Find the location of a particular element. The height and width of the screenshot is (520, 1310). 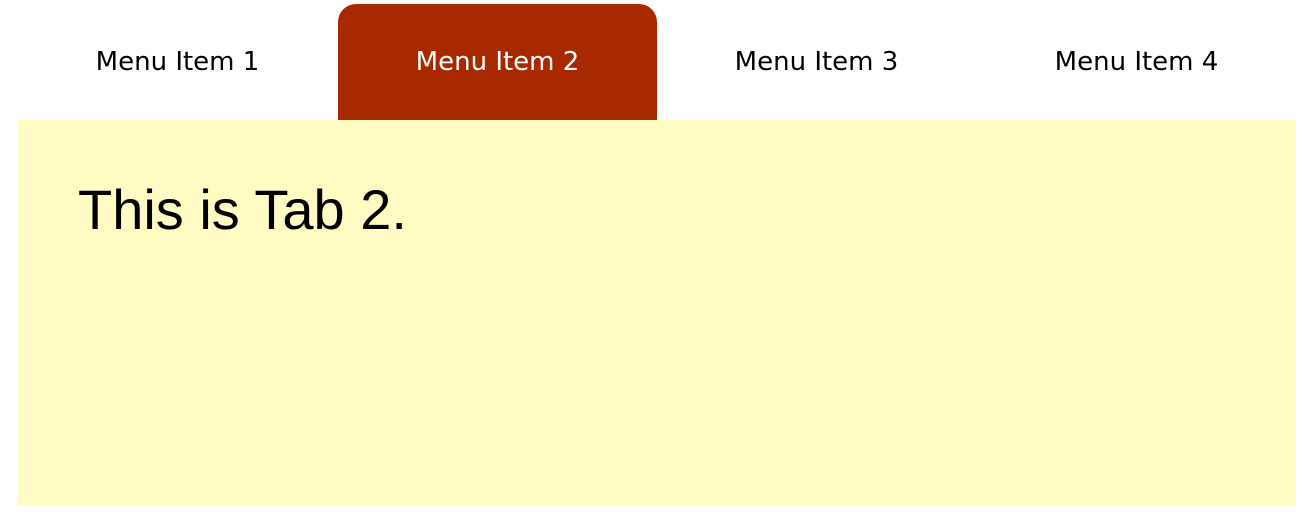

tab-label: Menu Item 1 is located at coordinates (177, 62).